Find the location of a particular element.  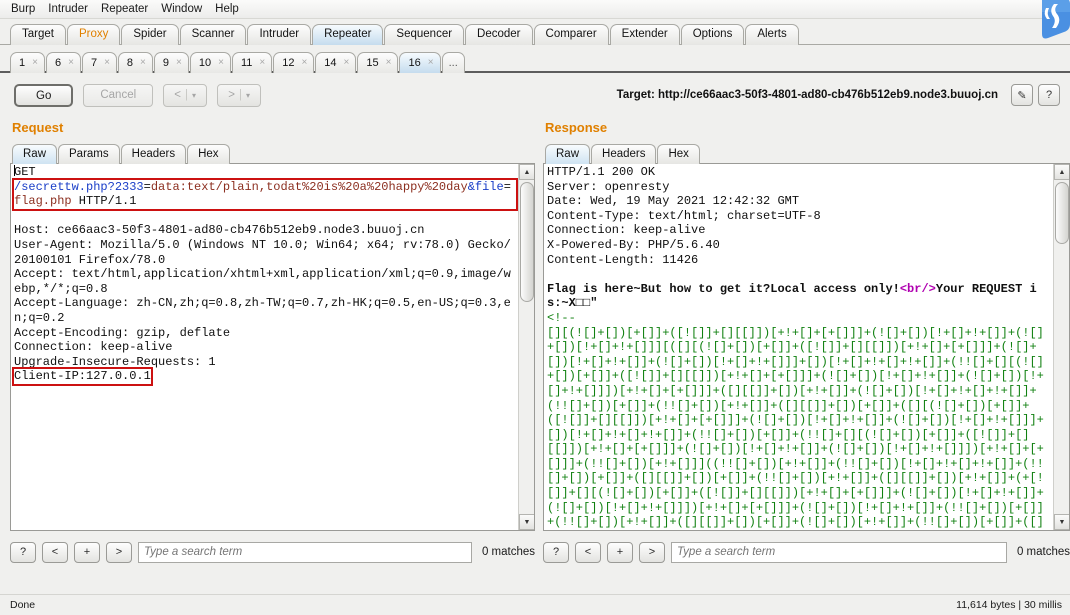

request-search-next-button: > is located at coordinates (119, 552).